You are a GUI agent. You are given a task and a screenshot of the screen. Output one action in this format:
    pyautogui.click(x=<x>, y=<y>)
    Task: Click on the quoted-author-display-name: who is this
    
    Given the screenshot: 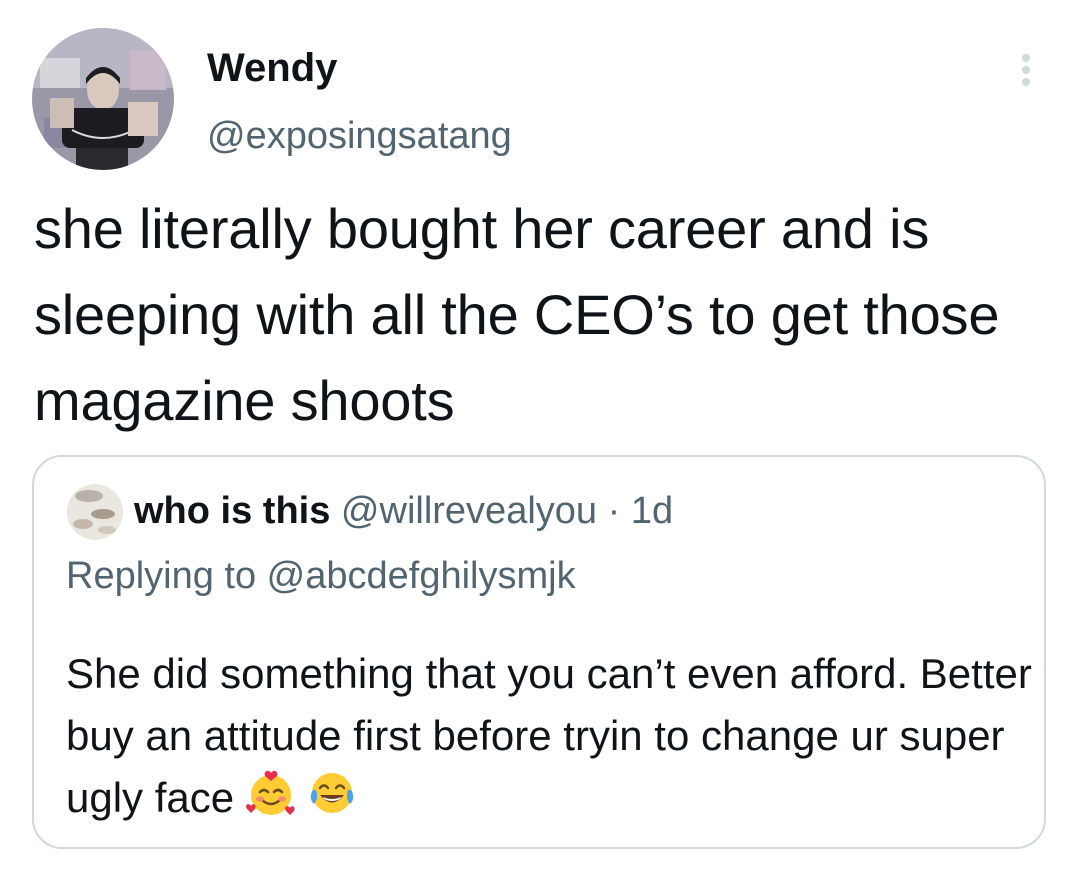 What is the action you would take?
    pyautogui.click(x=232, y=511)
    